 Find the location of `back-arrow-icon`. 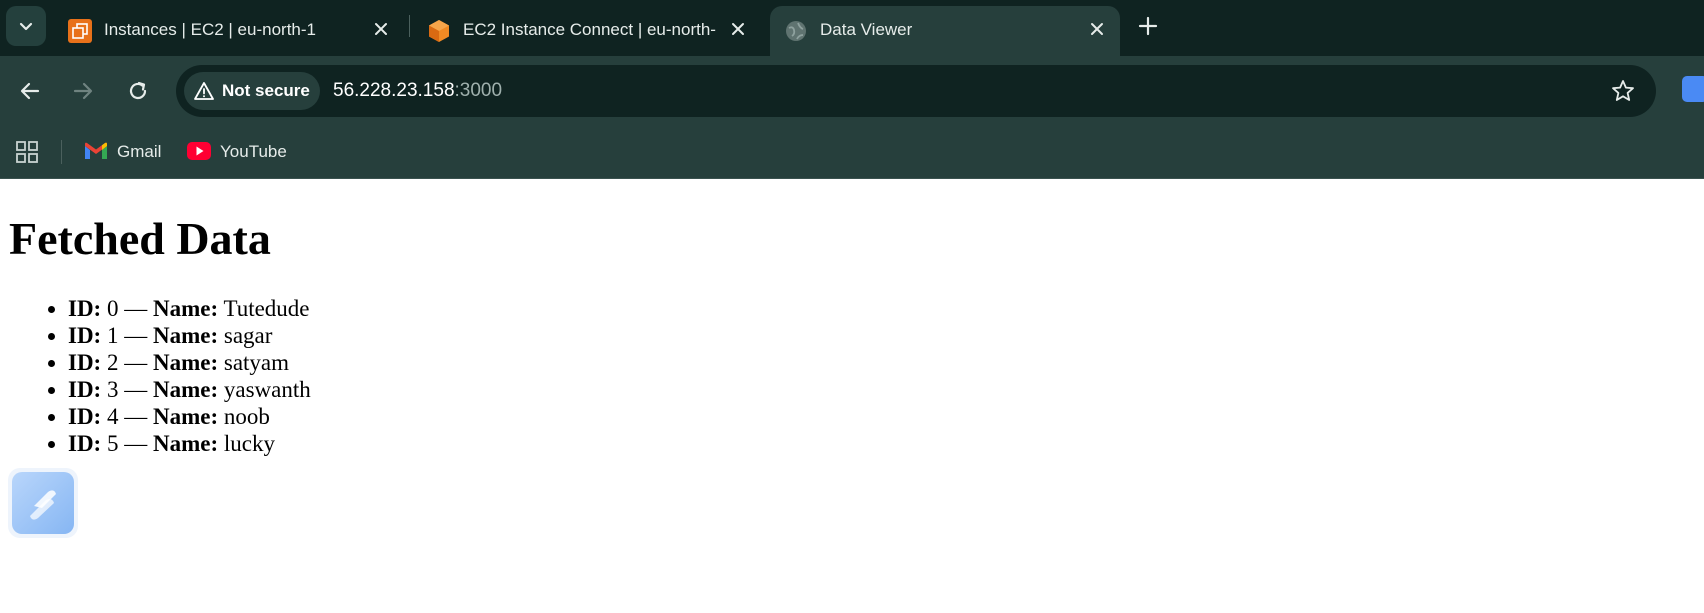

back-arrow-icon is located at coordinates (30, 91).